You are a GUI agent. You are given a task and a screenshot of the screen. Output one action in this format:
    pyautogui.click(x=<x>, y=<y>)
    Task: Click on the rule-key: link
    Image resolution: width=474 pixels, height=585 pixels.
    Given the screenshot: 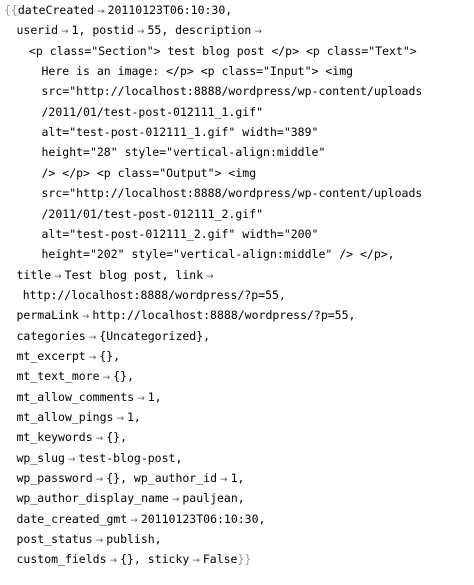 What is the action you would take?
    pyautogui.click(x=189, y=274)
    